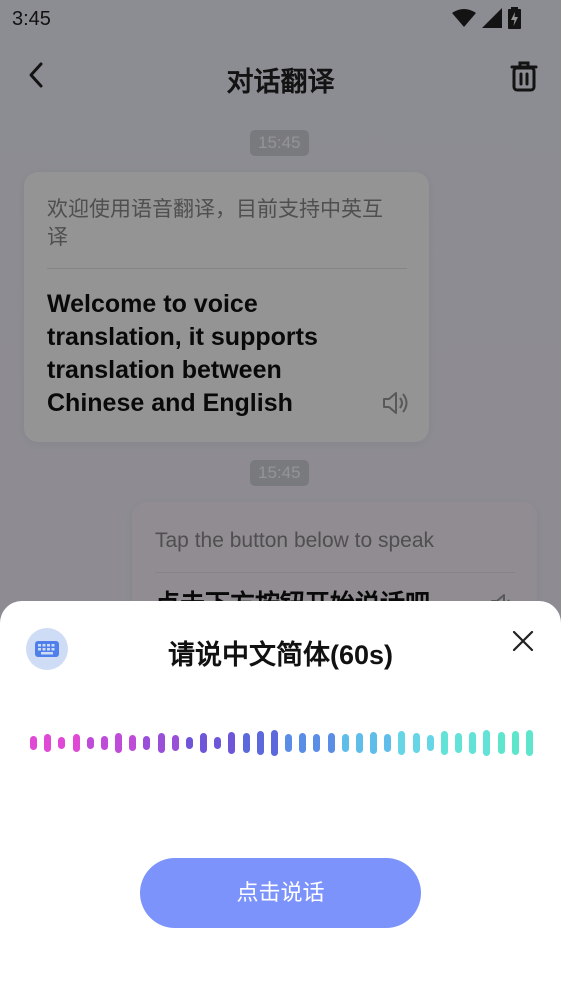  What do you see at coordinates (280, 655) in the screenshot?
I see `sheet-title: 请说中文简体(60s)` at bounding box center [280, 655].